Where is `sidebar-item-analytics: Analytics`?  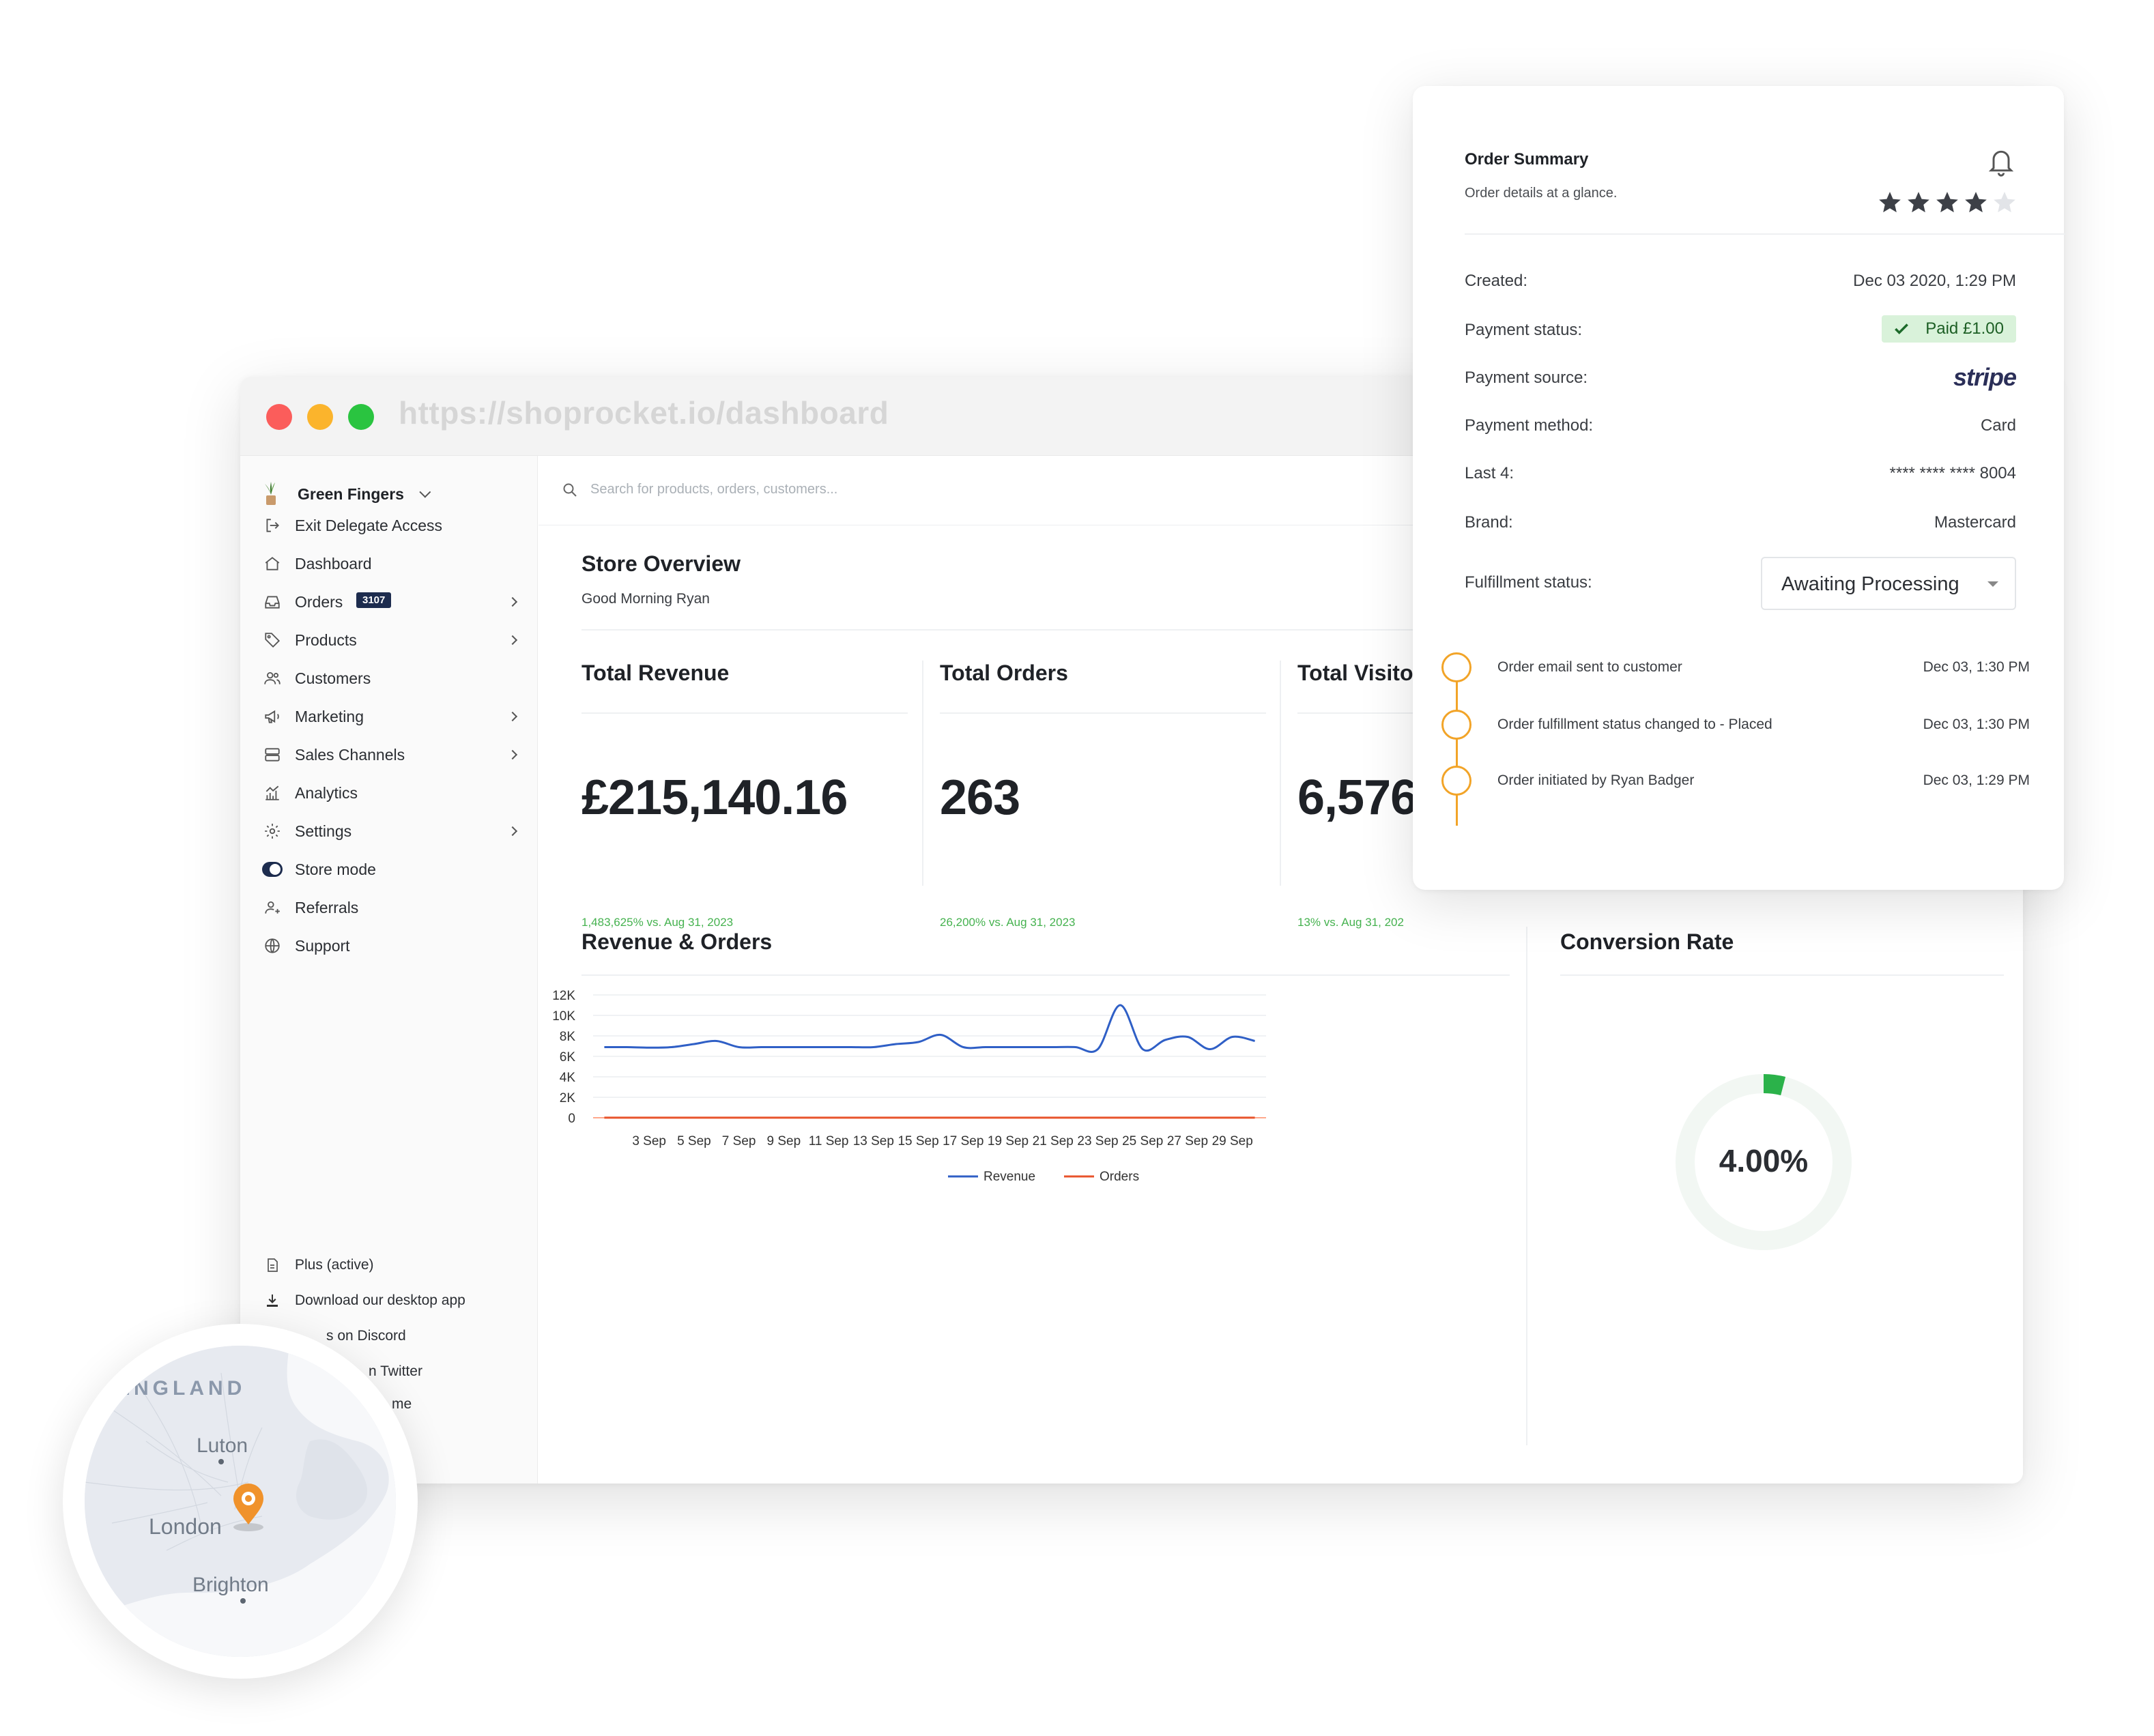
sidebar-item-analytics: Analytics is located at coordinates (389, 793).